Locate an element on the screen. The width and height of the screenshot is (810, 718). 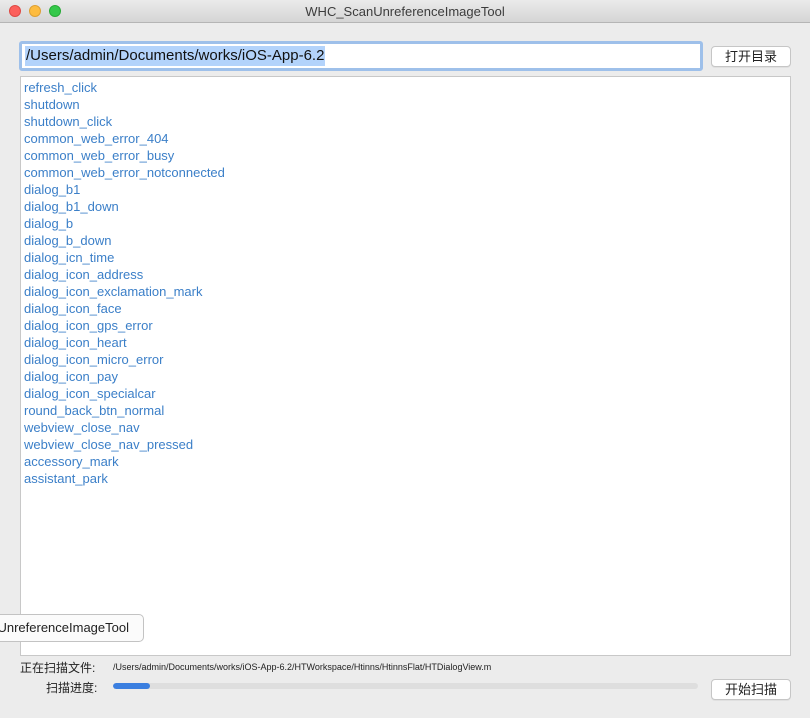
image-list-item: dialog_icon_specialcar is located at coordinates (407, 393).